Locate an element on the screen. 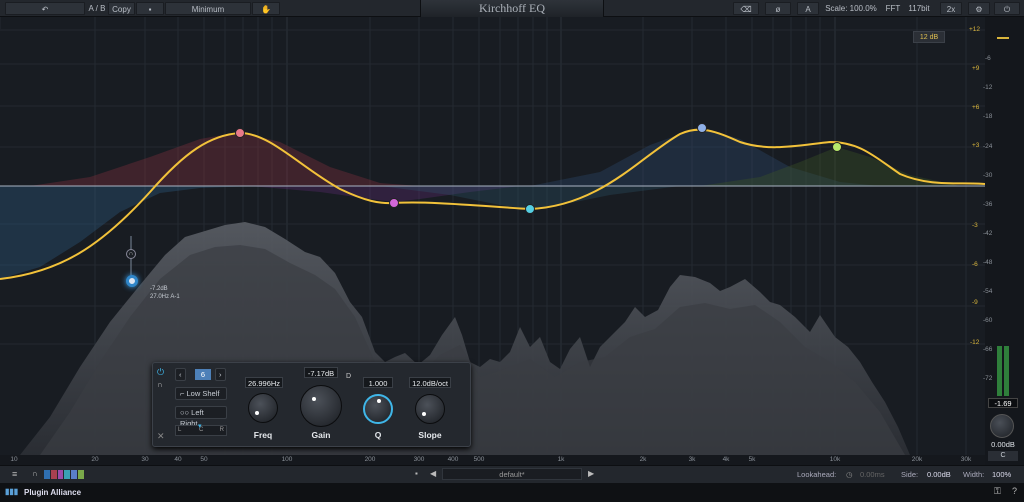 This screenshot has height=502, width=1024. triangle-right-icon: ▶ is located at coordinates (591, 473).